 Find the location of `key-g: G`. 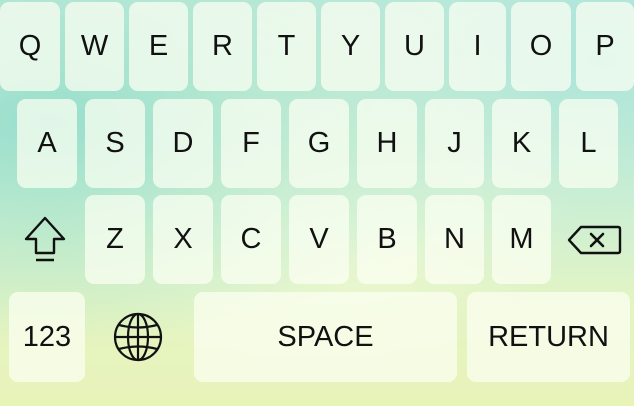

key-g: G is located at coordinates (319, 143).